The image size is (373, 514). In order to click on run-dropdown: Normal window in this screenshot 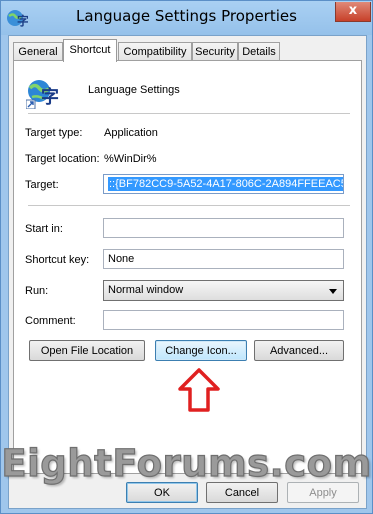, I will do `click(223, 290)`.